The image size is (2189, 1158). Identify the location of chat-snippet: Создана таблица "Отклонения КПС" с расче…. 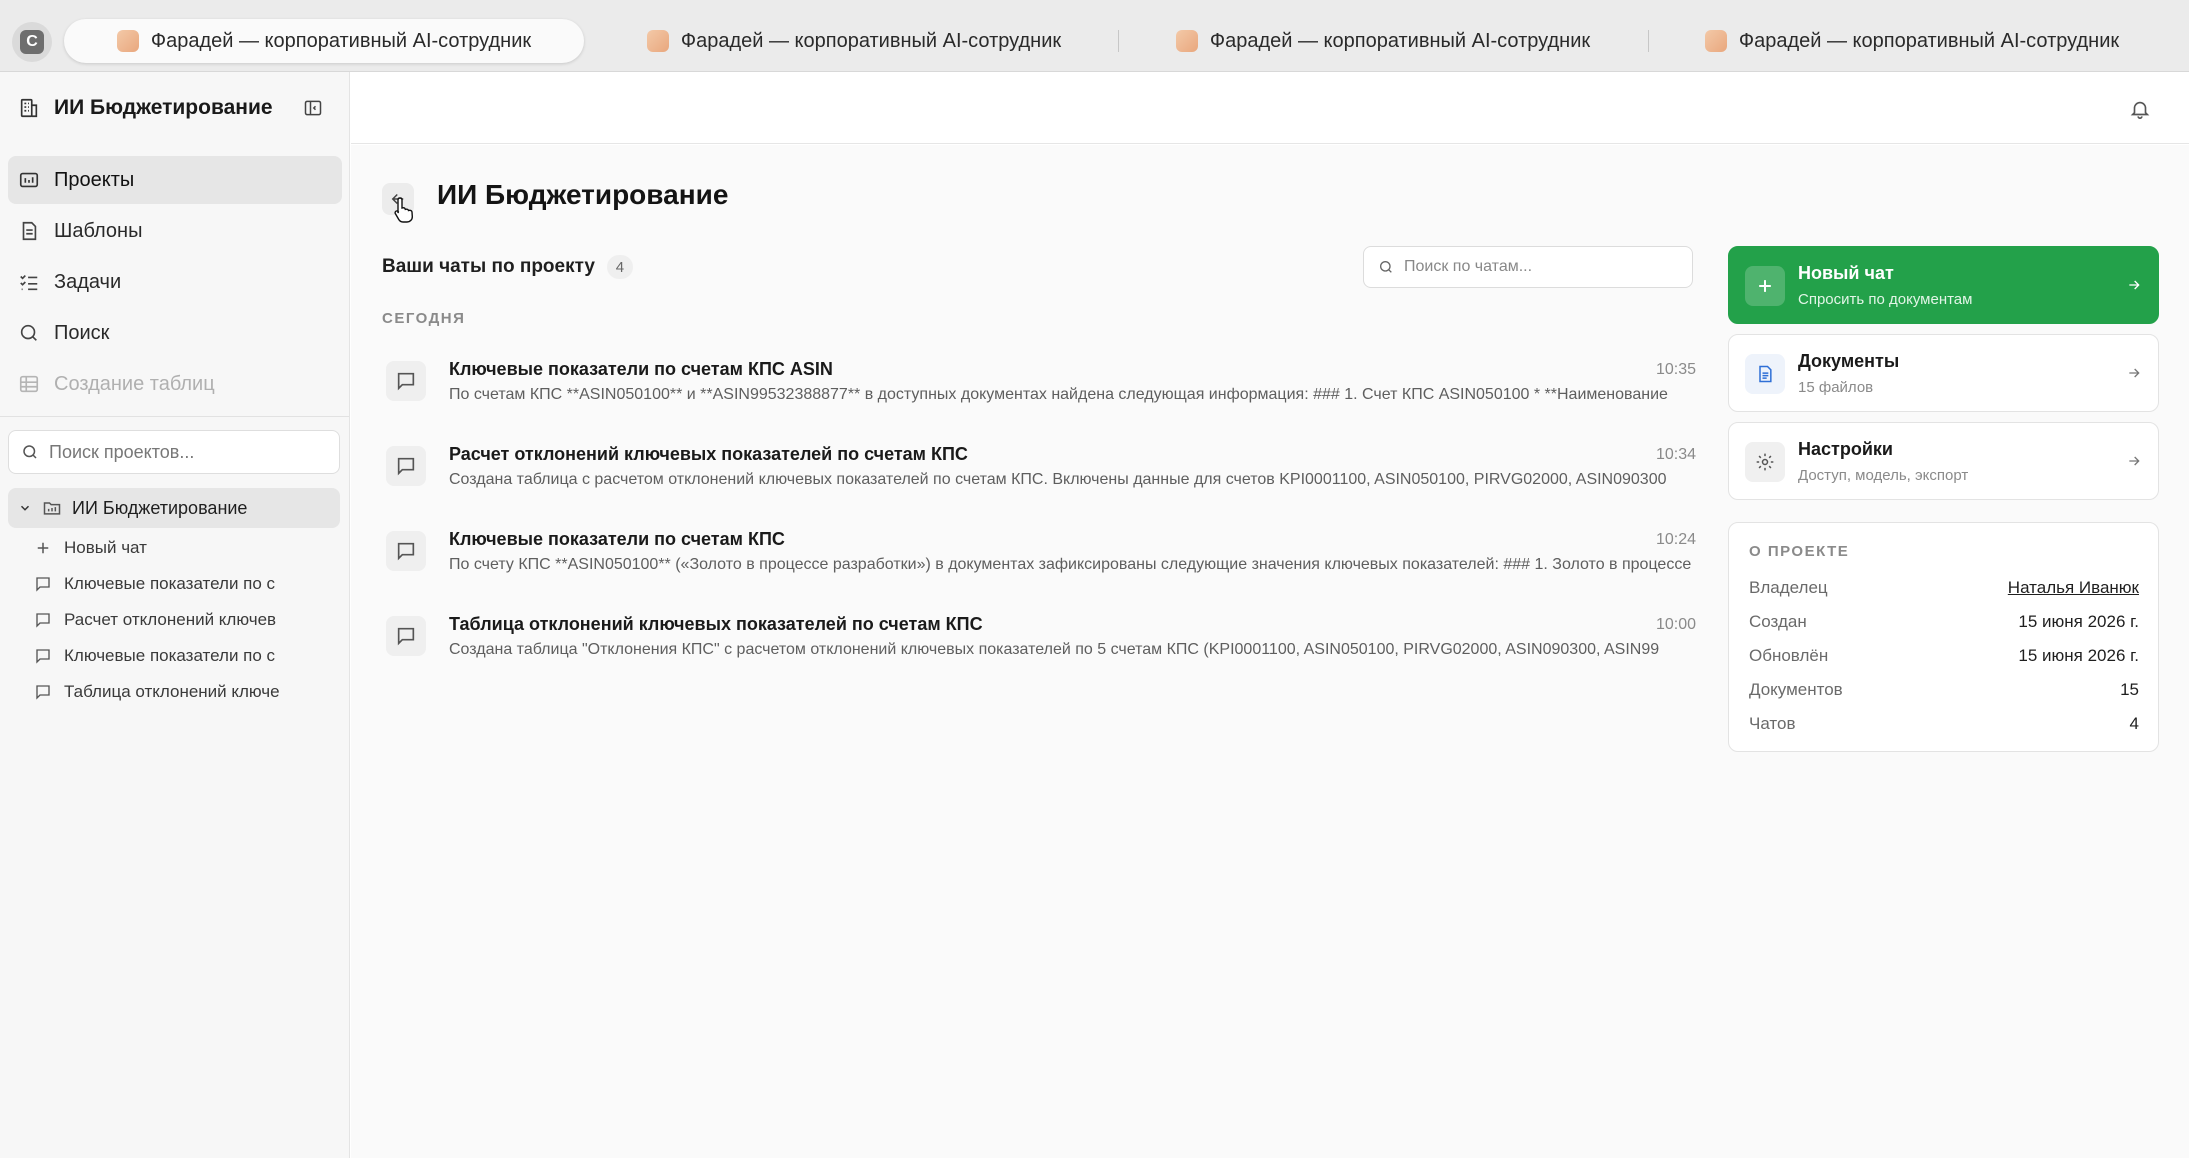
(1054, 649).